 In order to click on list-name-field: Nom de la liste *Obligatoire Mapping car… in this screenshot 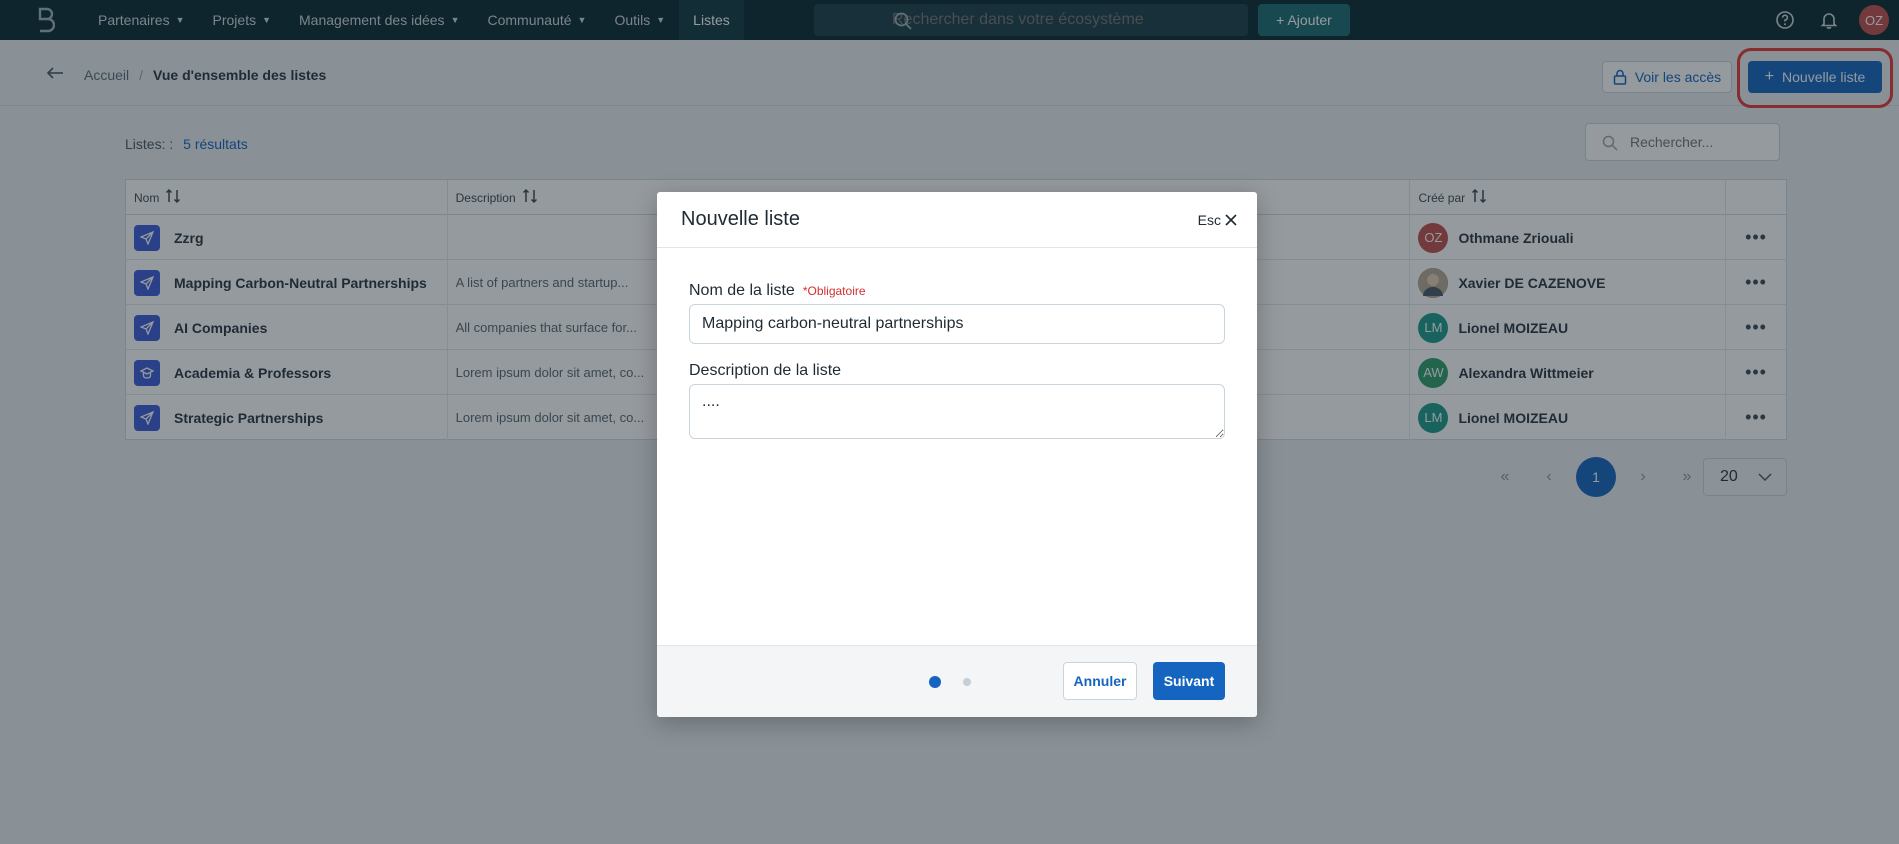, I will do `click(957, 313)`.